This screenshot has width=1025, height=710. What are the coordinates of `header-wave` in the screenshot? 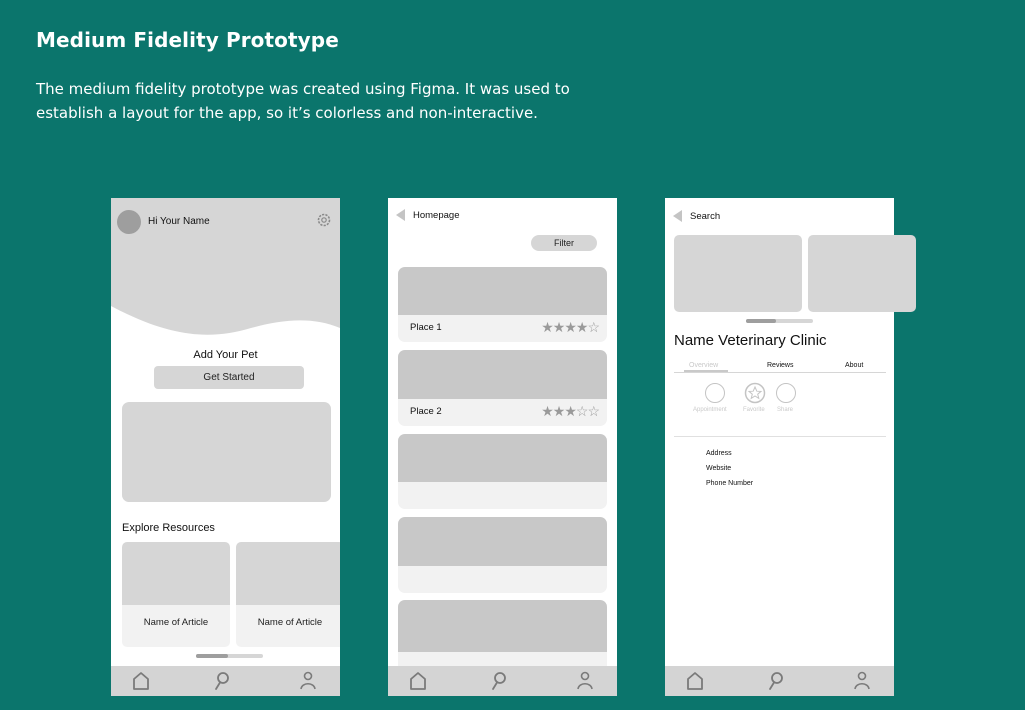 It's located at (225, 266).